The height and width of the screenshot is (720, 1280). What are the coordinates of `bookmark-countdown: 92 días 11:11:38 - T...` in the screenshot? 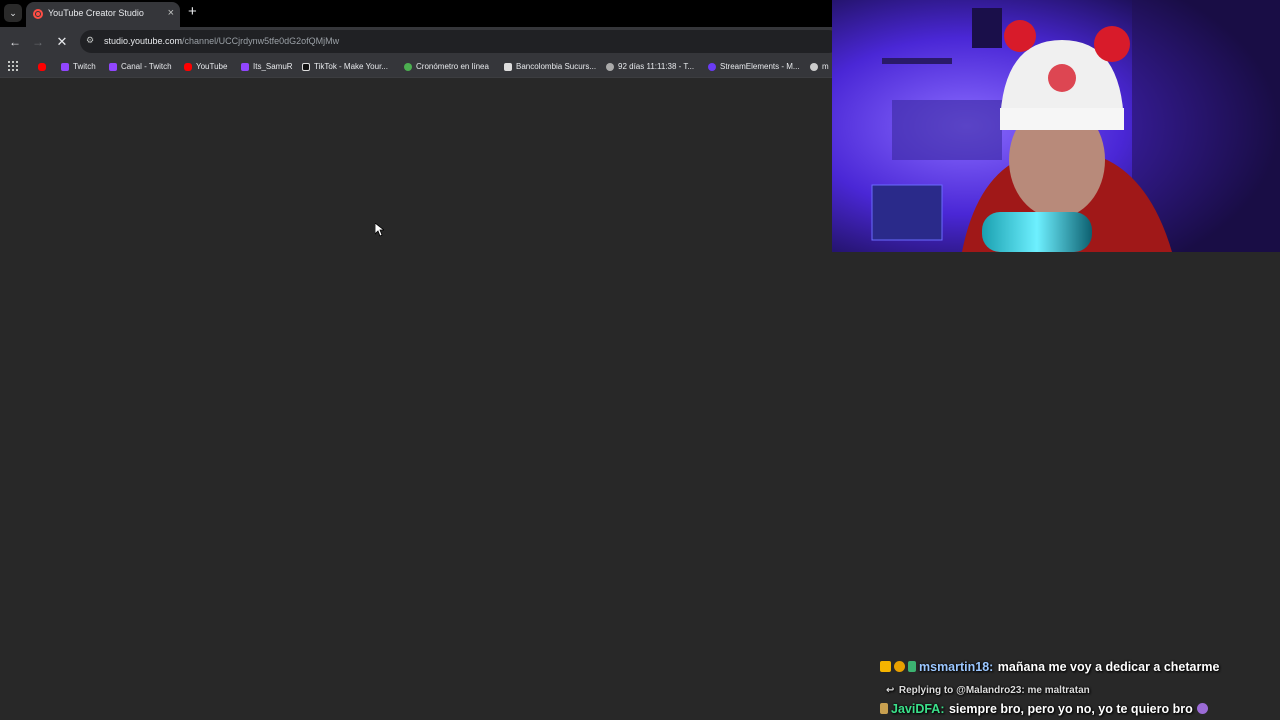 It's located at (650, 66).